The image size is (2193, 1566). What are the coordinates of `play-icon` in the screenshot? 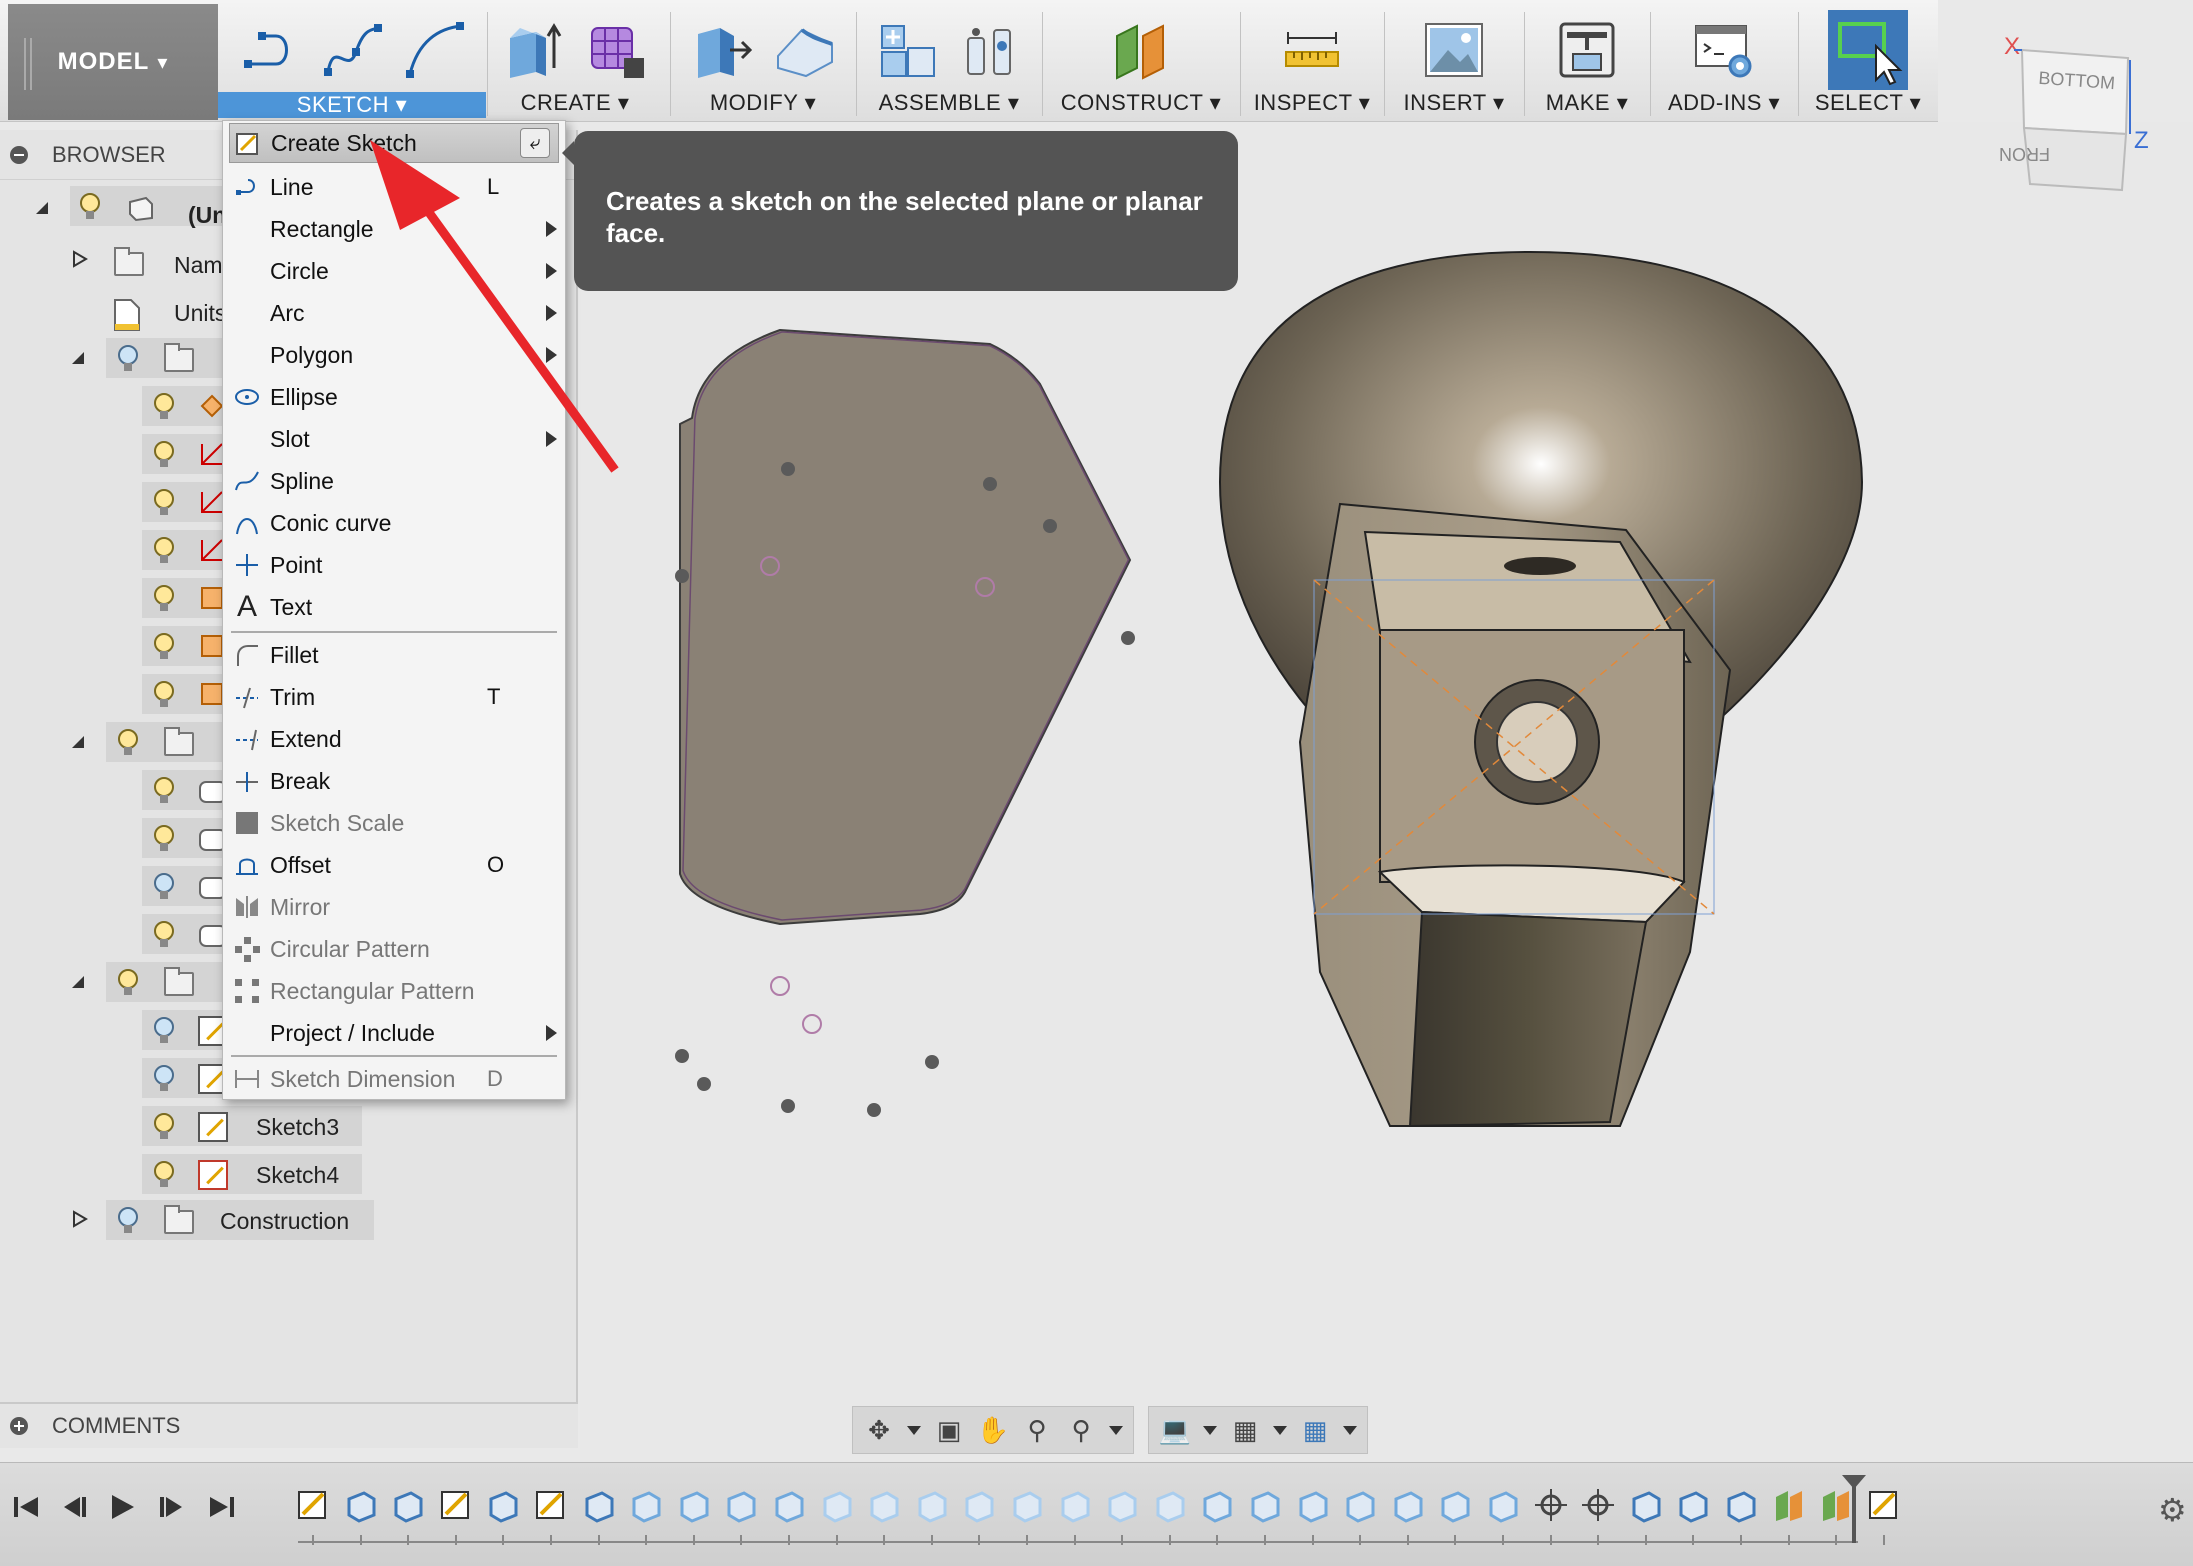 It's located at (122, 1507).